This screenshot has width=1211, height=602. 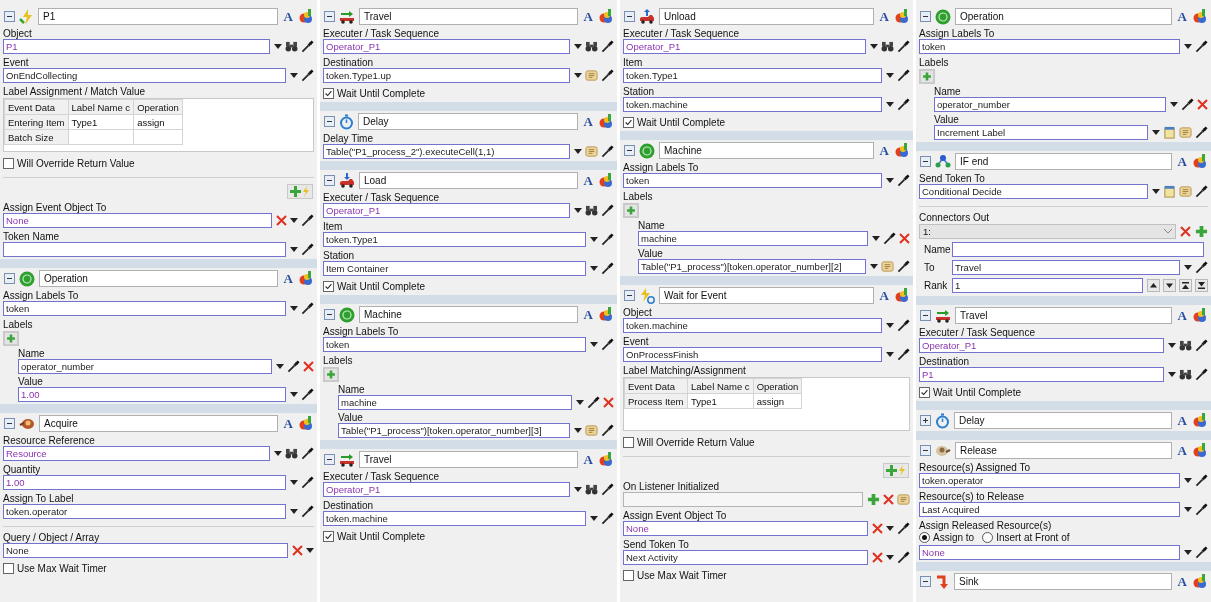 What do you see at coordinates (468, 180) in the screenshot?
I see `title-field: Load` at bounding box center [468, 180].